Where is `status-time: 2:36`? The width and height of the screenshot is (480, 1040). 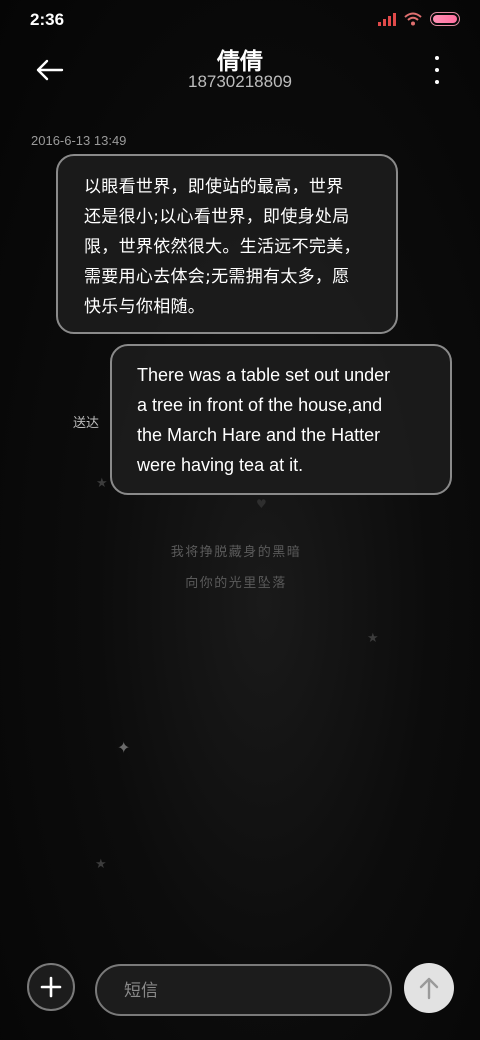
status-time: 2:36 is located at coordinates (47, 19).